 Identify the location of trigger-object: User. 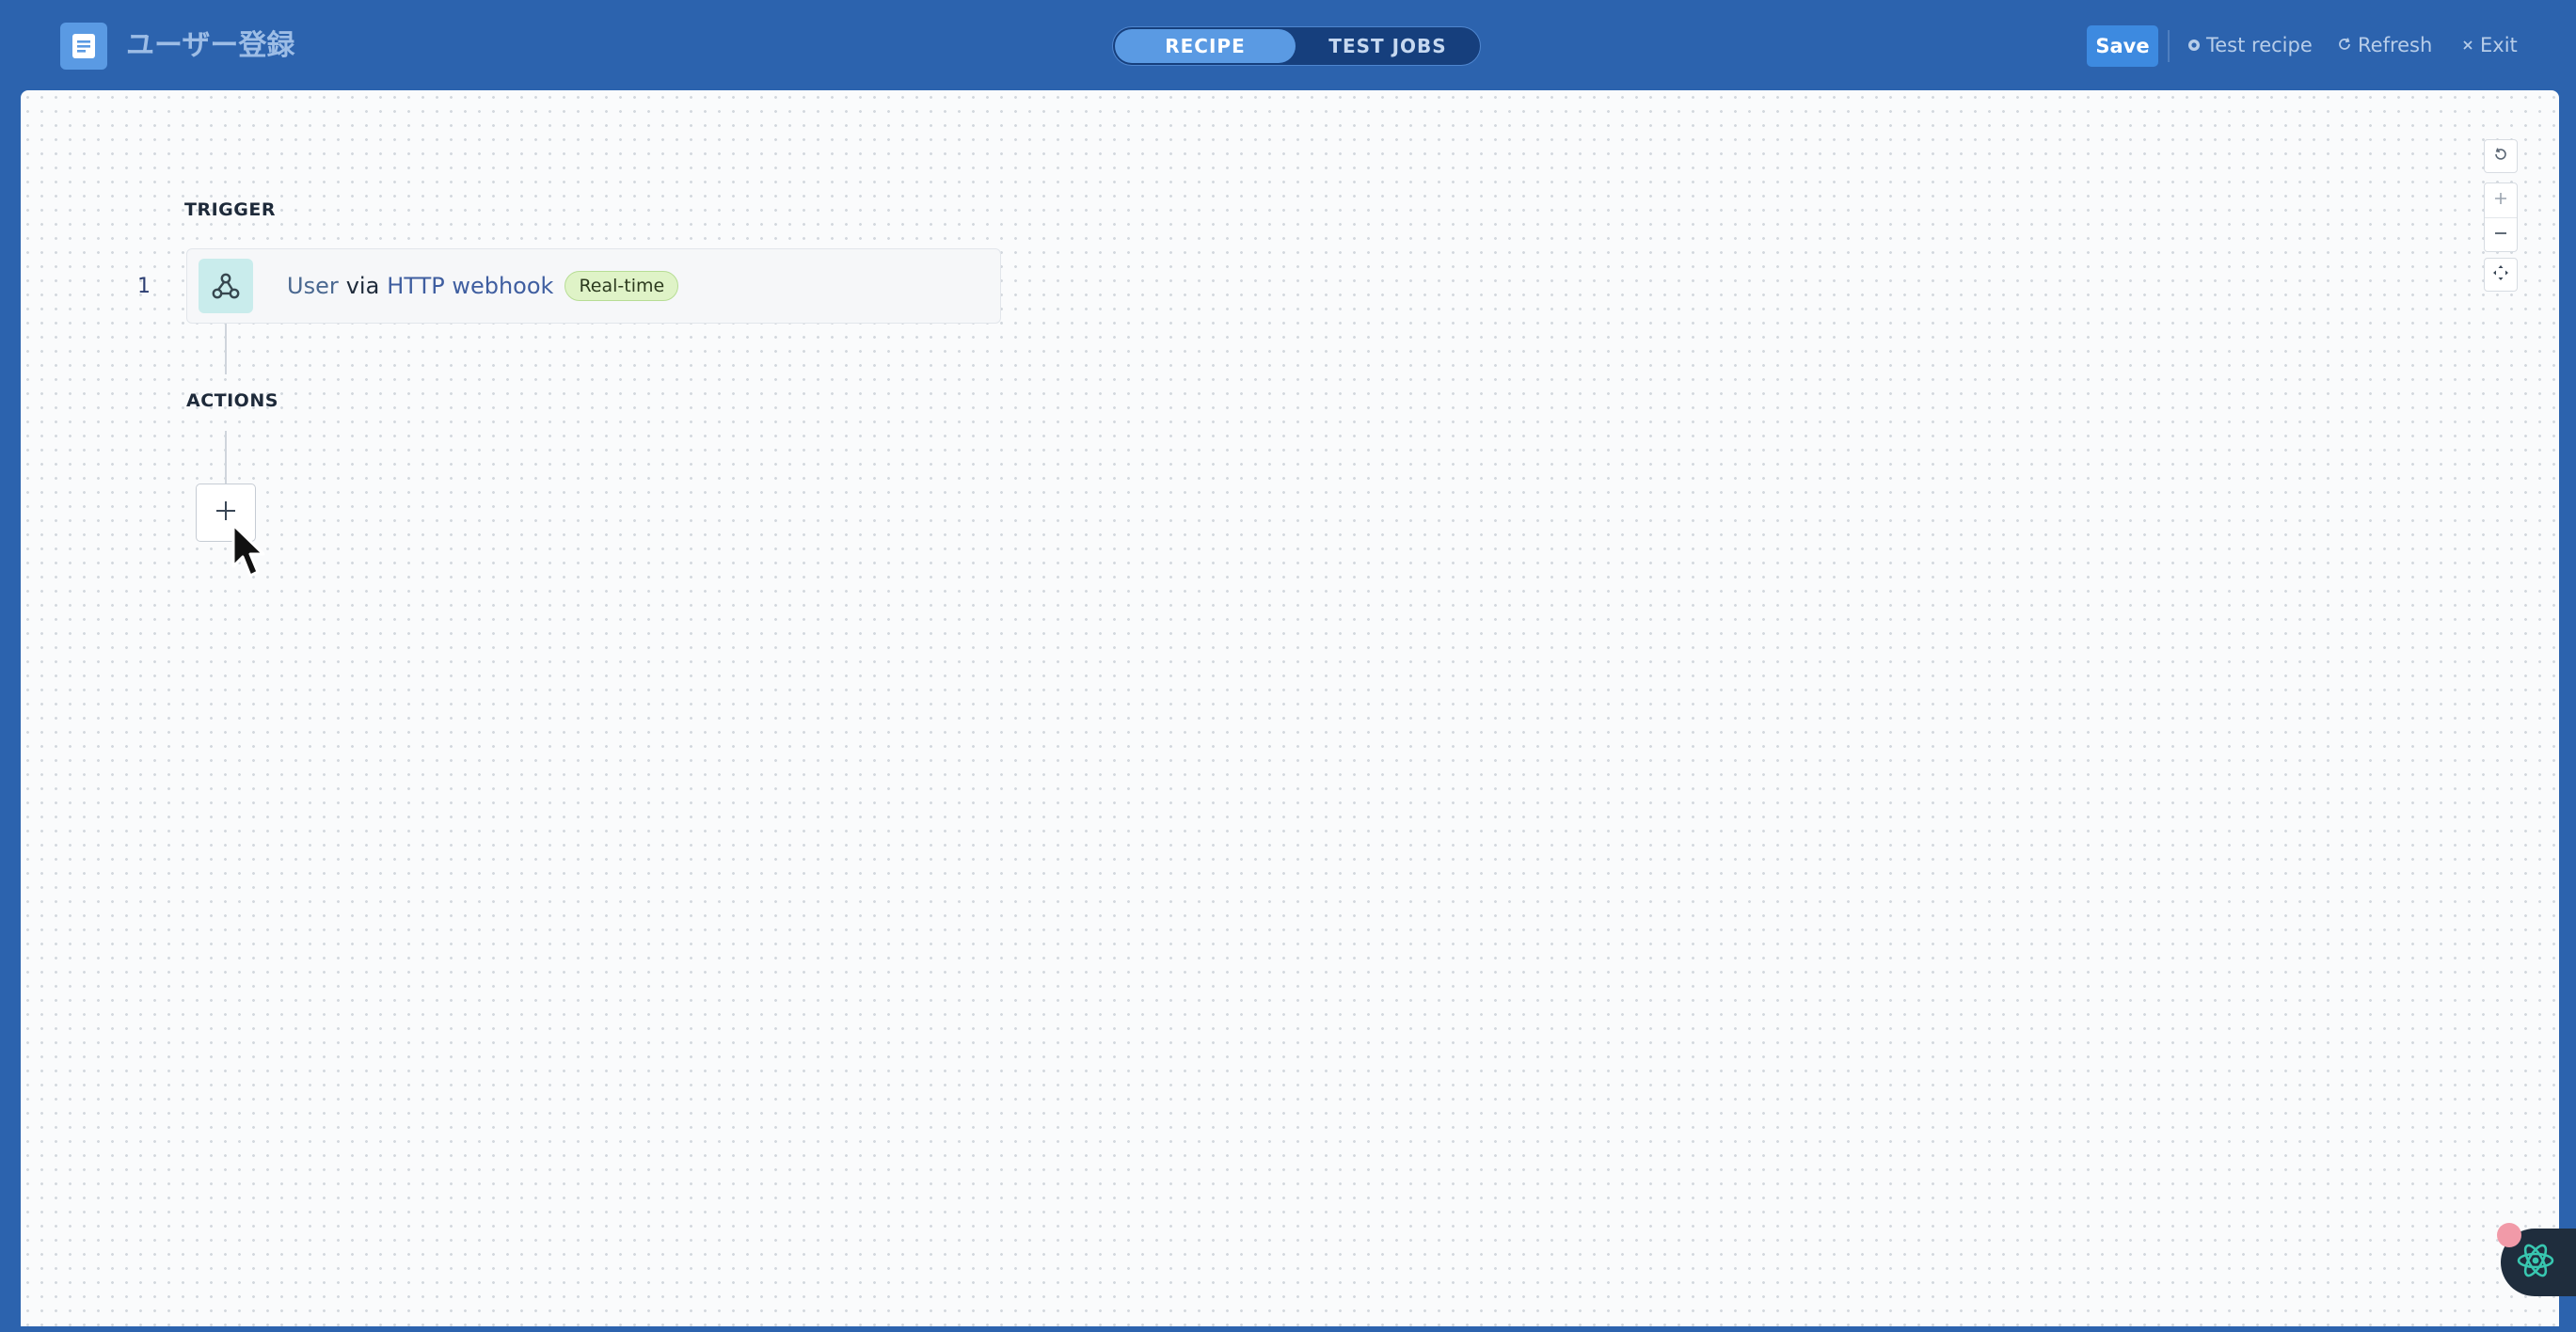
(313, 286).